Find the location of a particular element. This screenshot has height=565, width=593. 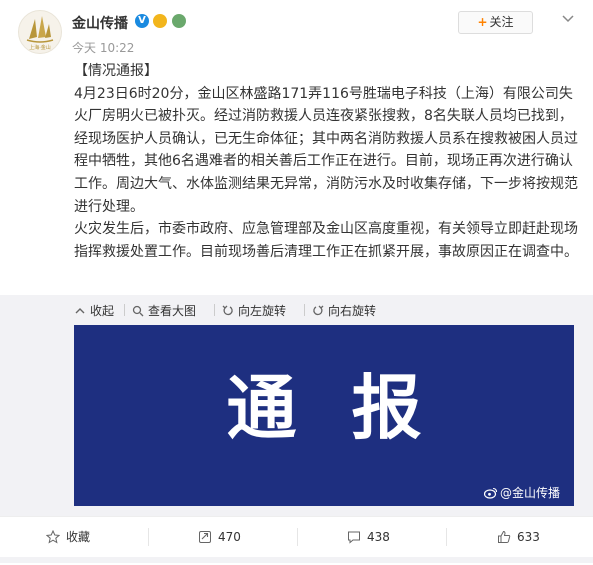

collapse-label: 收起 is located at coordinates (102, 311).